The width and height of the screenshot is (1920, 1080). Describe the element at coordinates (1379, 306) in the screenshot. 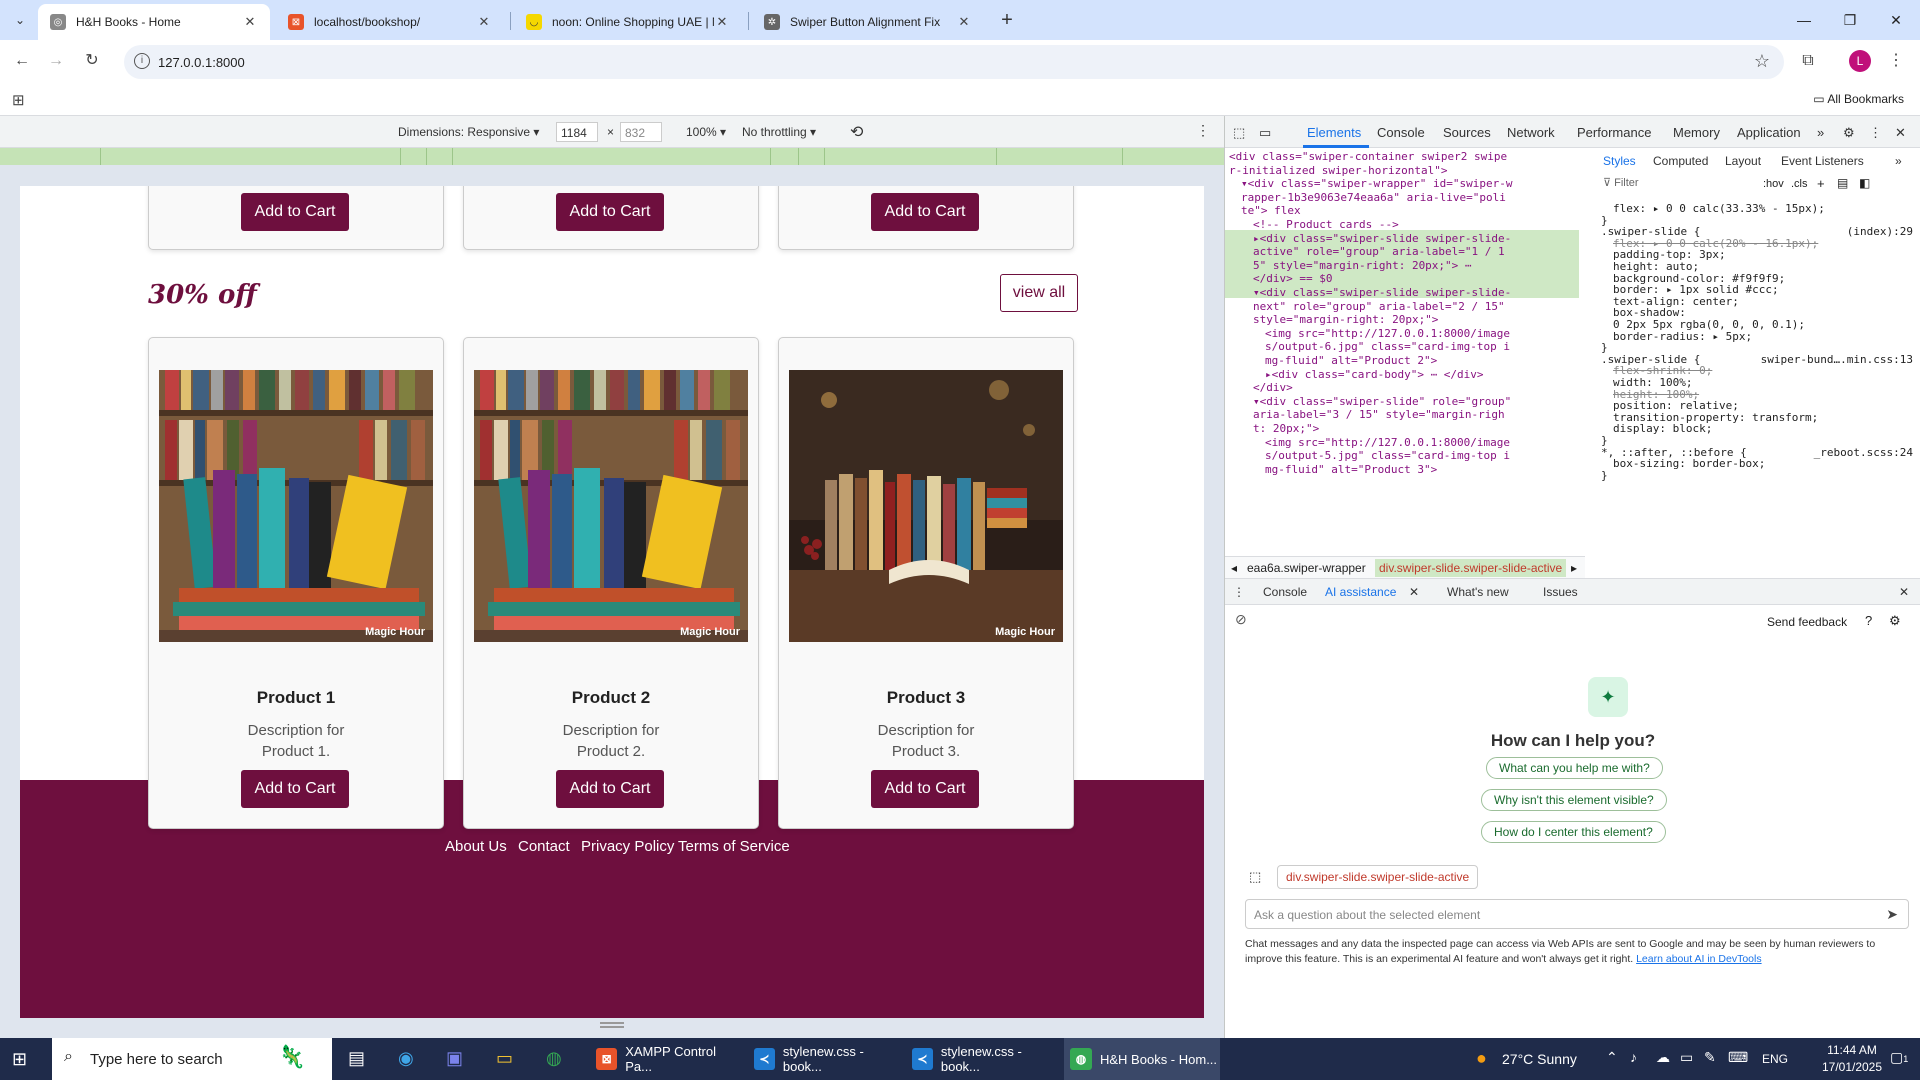

I see `dom-line: next" role="group" aria-label="2 / 15"` at that location.